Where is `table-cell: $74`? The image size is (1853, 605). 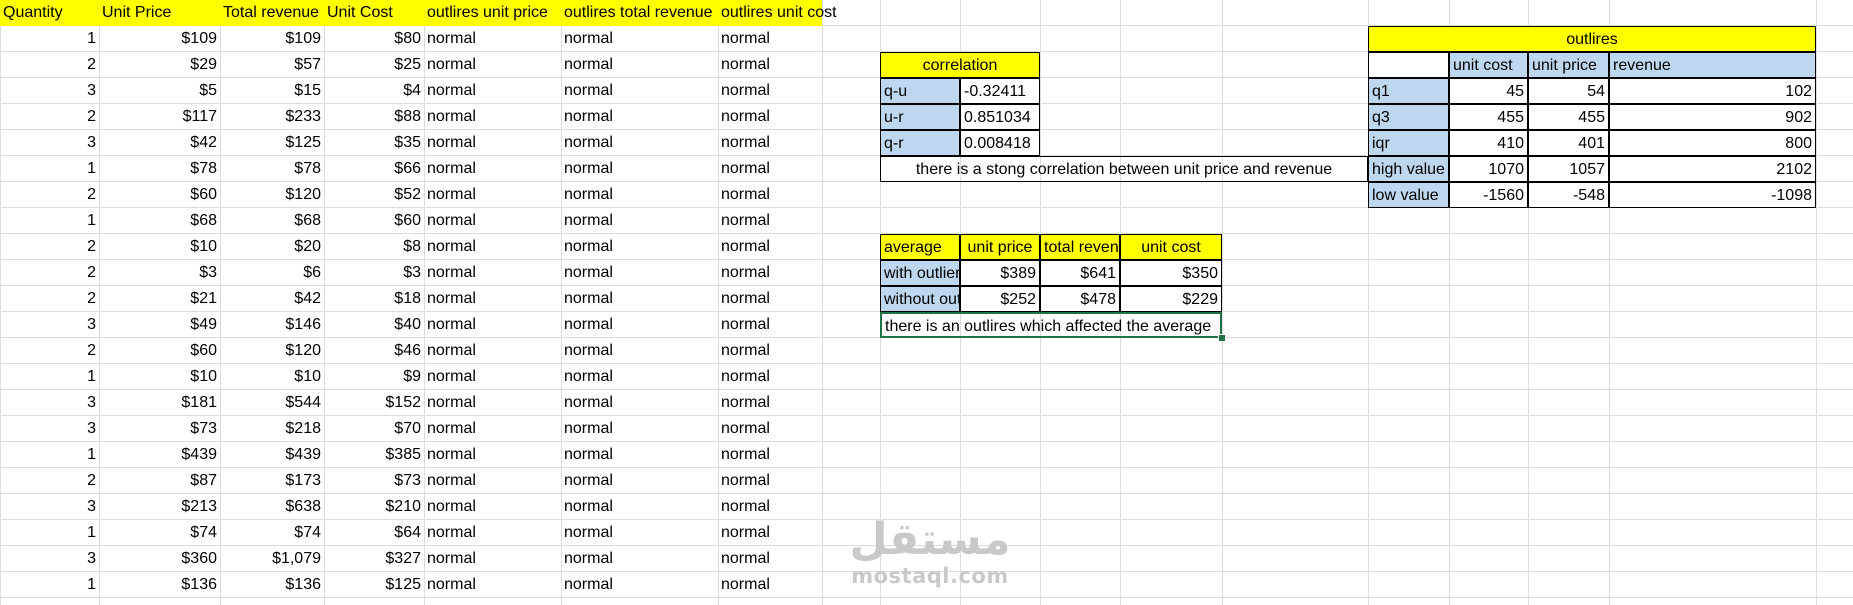
table-cell: $74 is located at coordinates (272, 533).